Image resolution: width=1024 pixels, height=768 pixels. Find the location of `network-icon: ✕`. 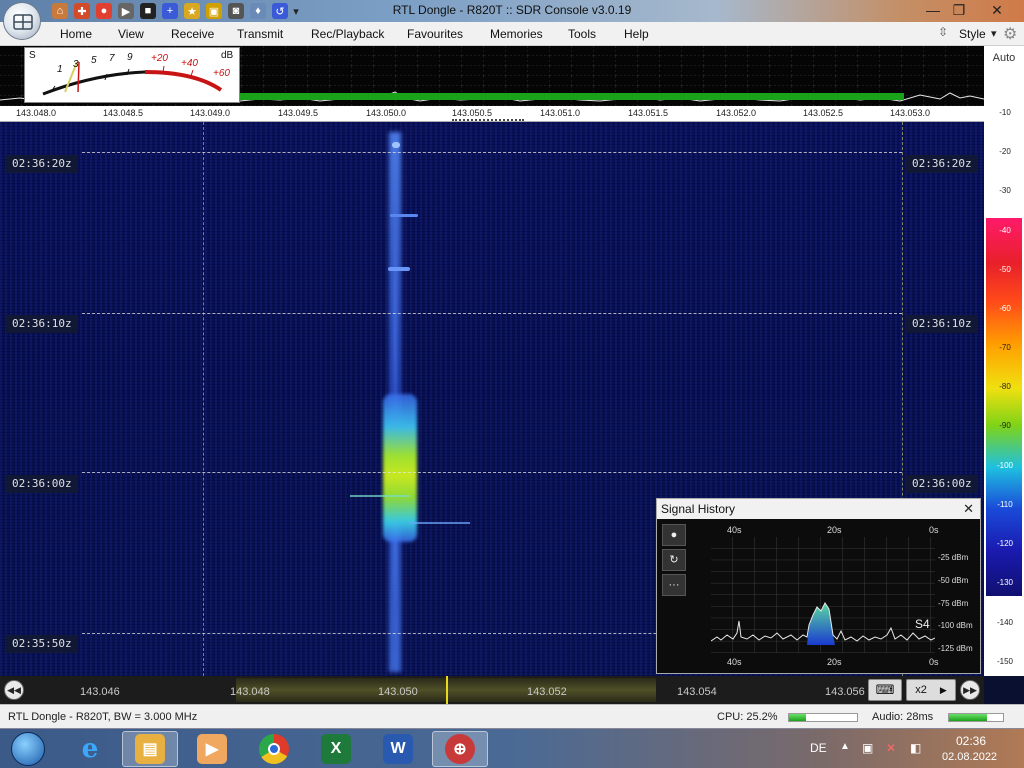

network-icon: ✕ is located at coordinates (891, 748).